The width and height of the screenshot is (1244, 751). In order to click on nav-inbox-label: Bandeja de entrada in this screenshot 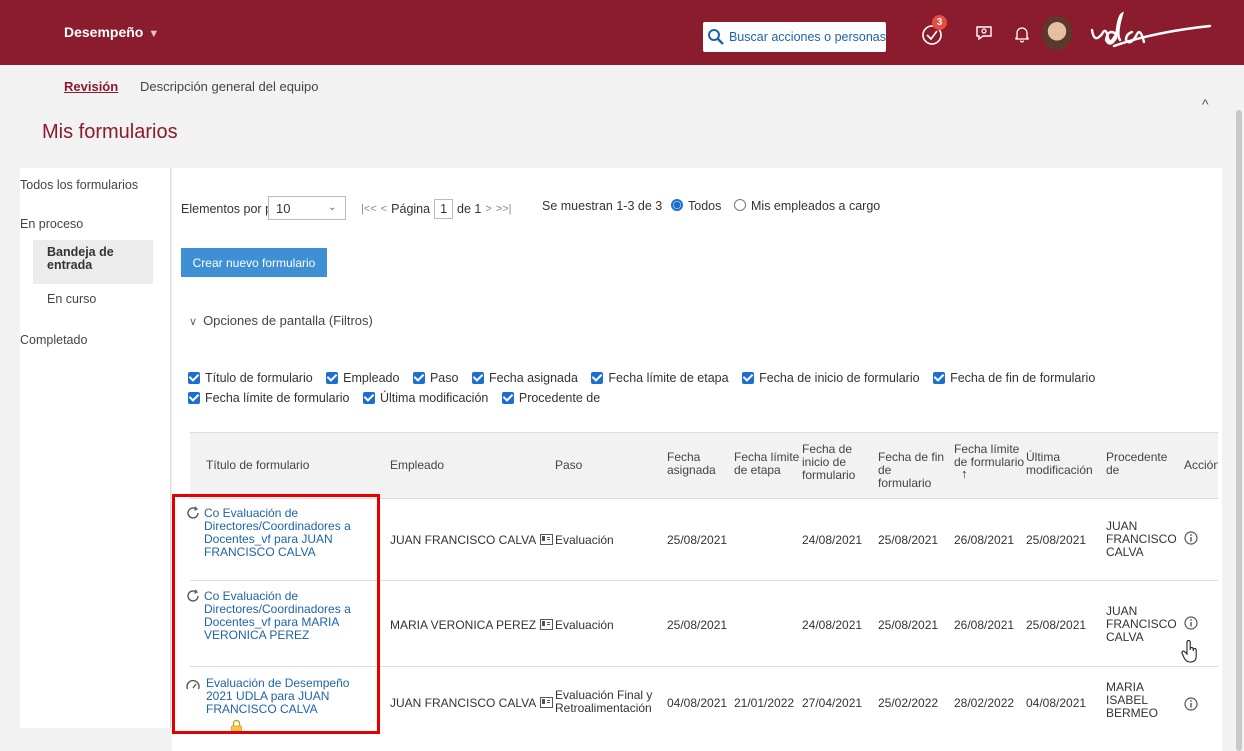, I will do `click(80, 258)`.